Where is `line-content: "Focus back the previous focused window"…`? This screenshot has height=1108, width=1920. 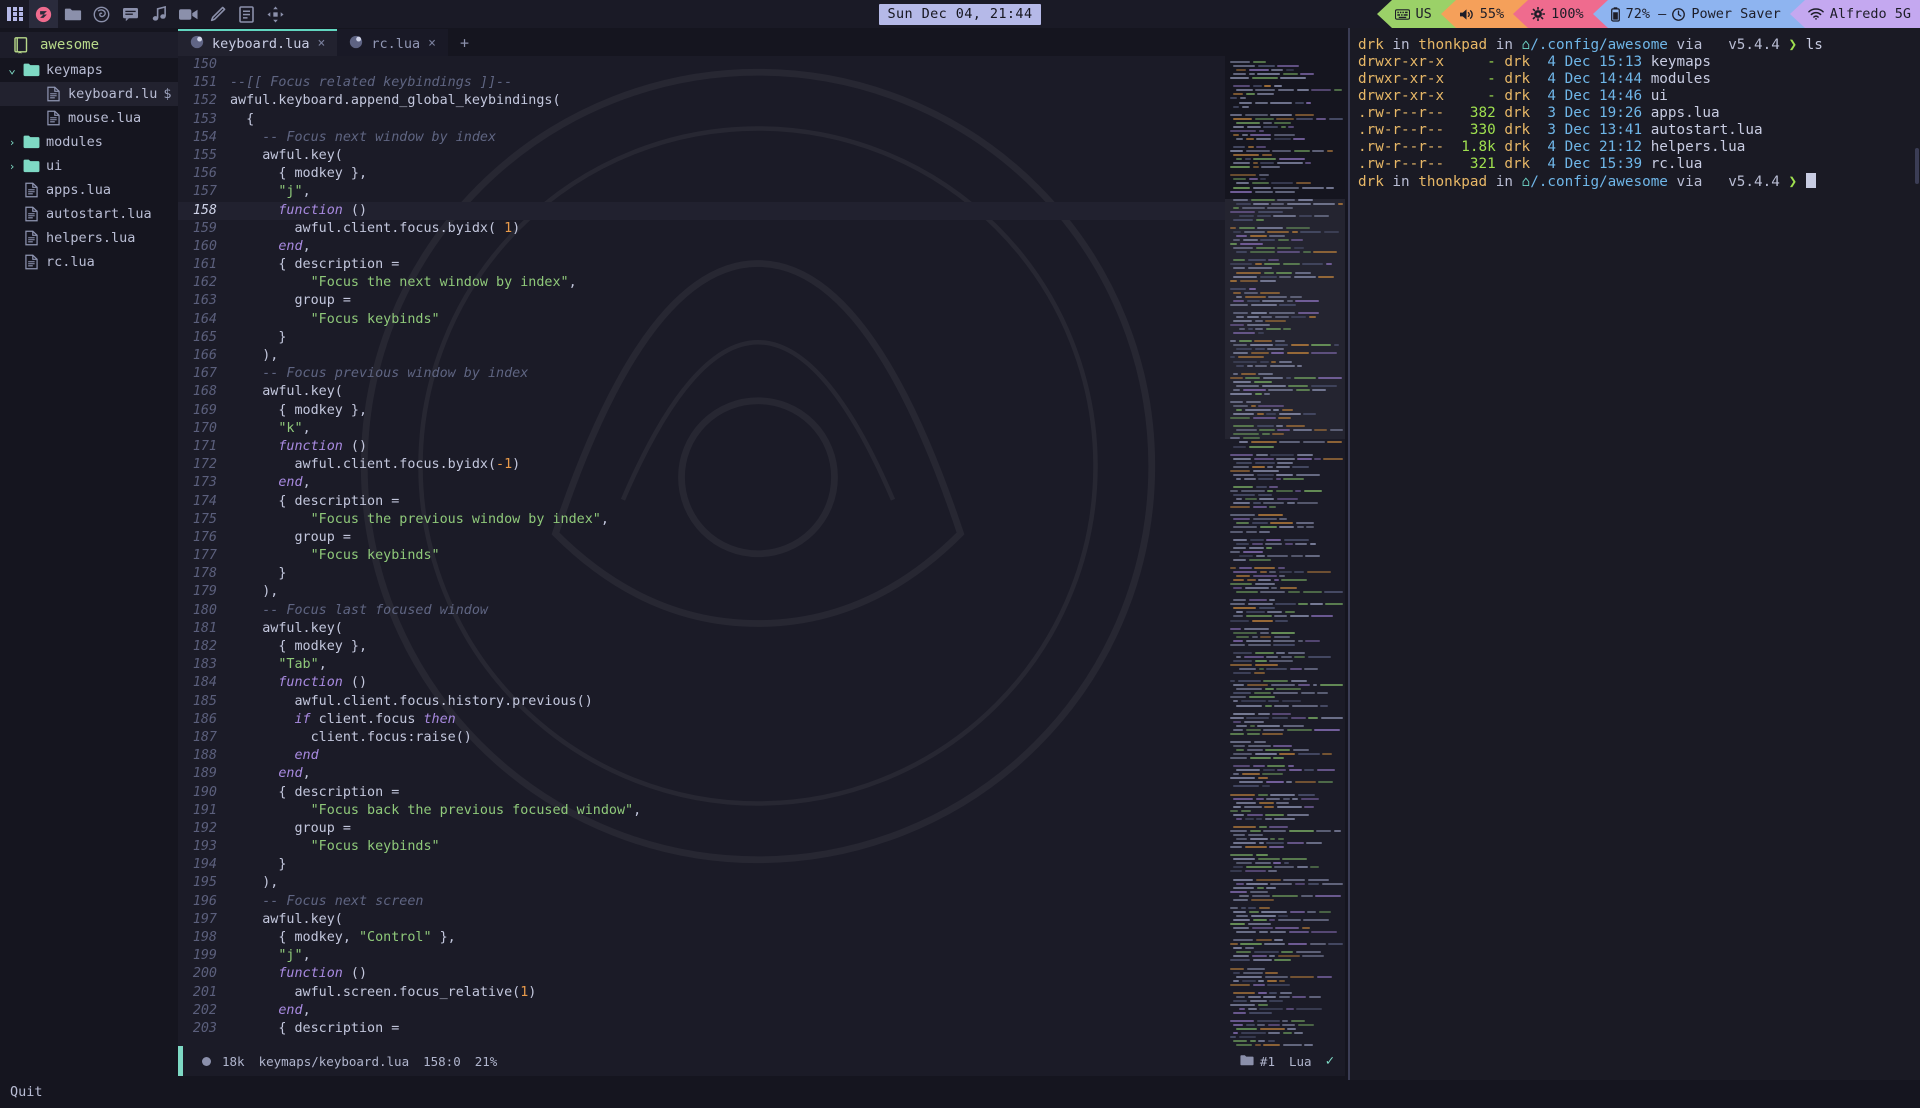
line-content: "Focus back the previous focused window"… is located at coordinates (435, 811).